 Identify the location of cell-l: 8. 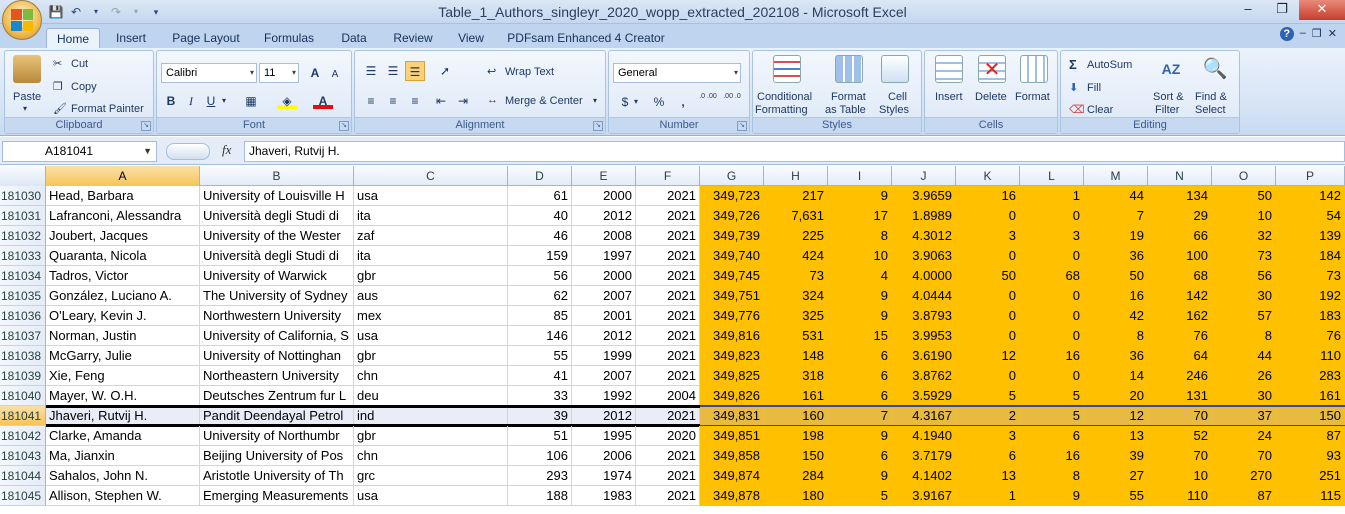
(1052, 476).